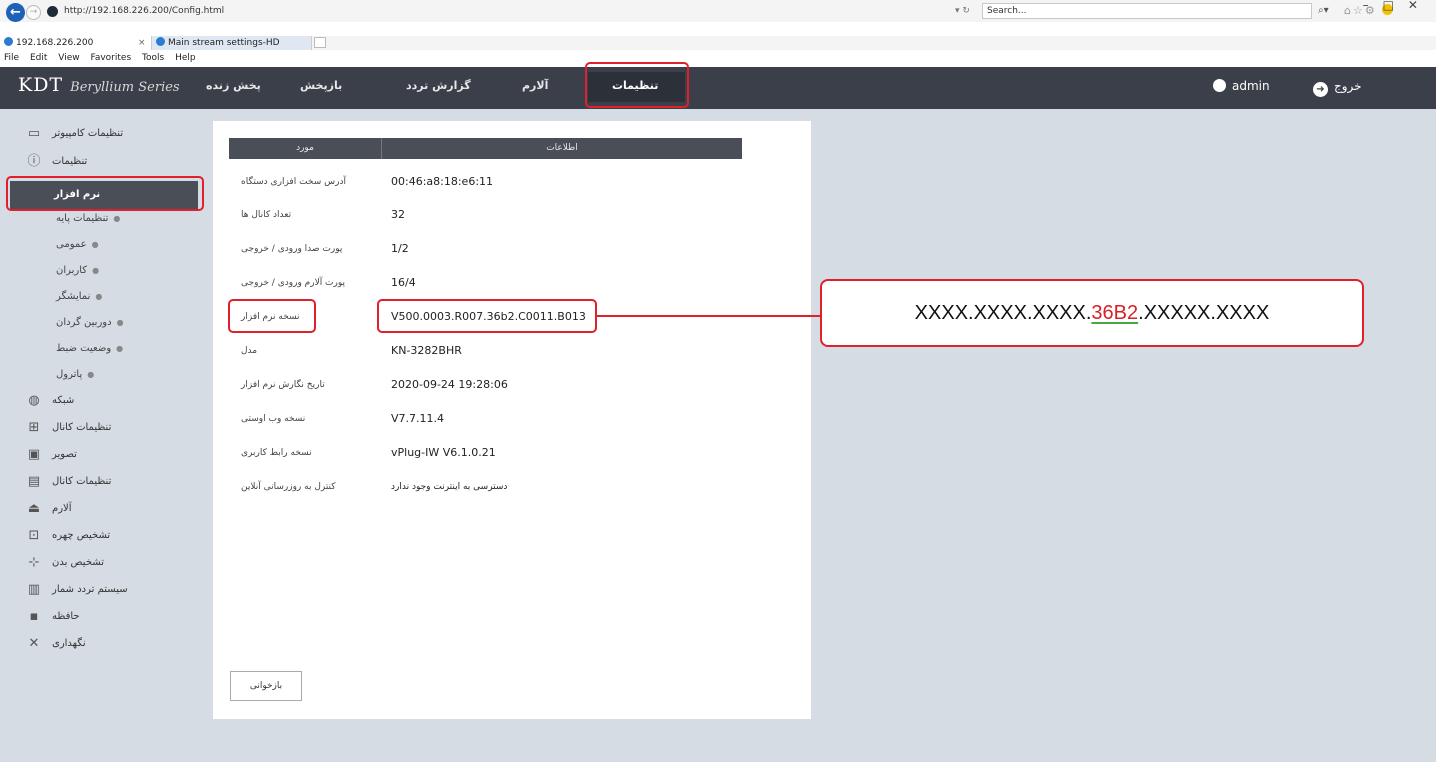 The width and height of the screenshot is (1436, 762). Describe the element at coordinates (8, 41) in the screenshot. I see `tab-site-icon` at that location.